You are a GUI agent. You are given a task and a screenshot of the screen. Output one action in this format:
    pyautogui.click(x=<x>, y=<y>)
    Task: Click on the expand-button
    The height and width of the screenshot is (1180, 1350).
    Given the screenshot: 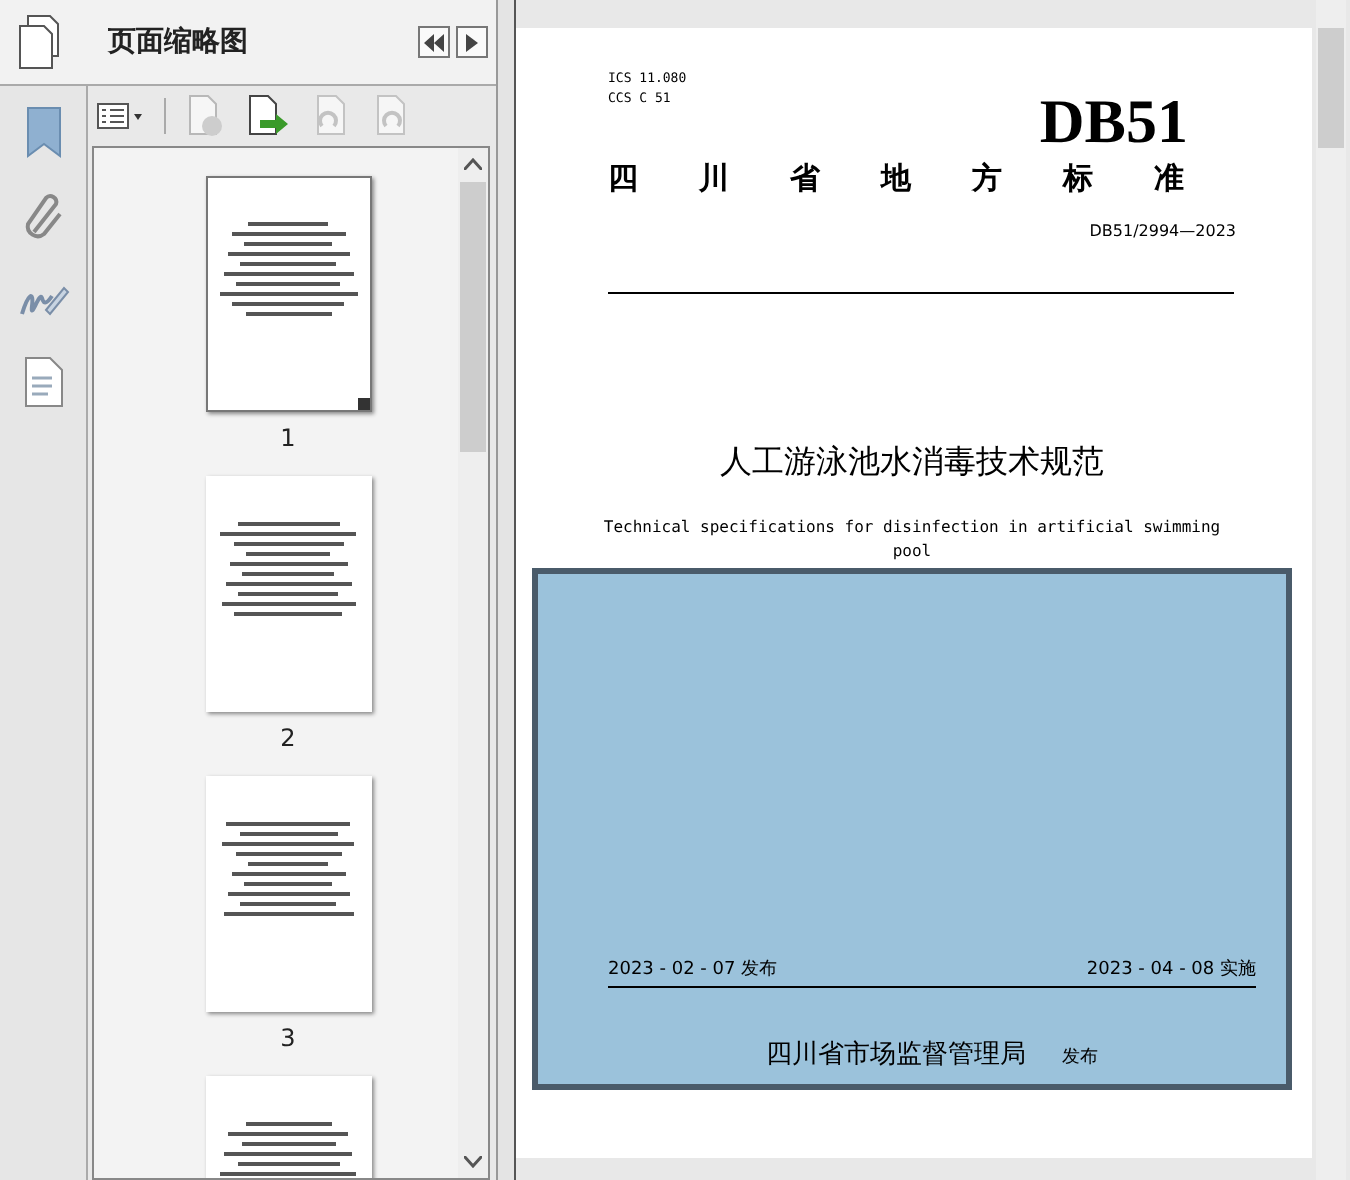 What is the action you would take?
    pyautogui.click(x=472, y=42)
    